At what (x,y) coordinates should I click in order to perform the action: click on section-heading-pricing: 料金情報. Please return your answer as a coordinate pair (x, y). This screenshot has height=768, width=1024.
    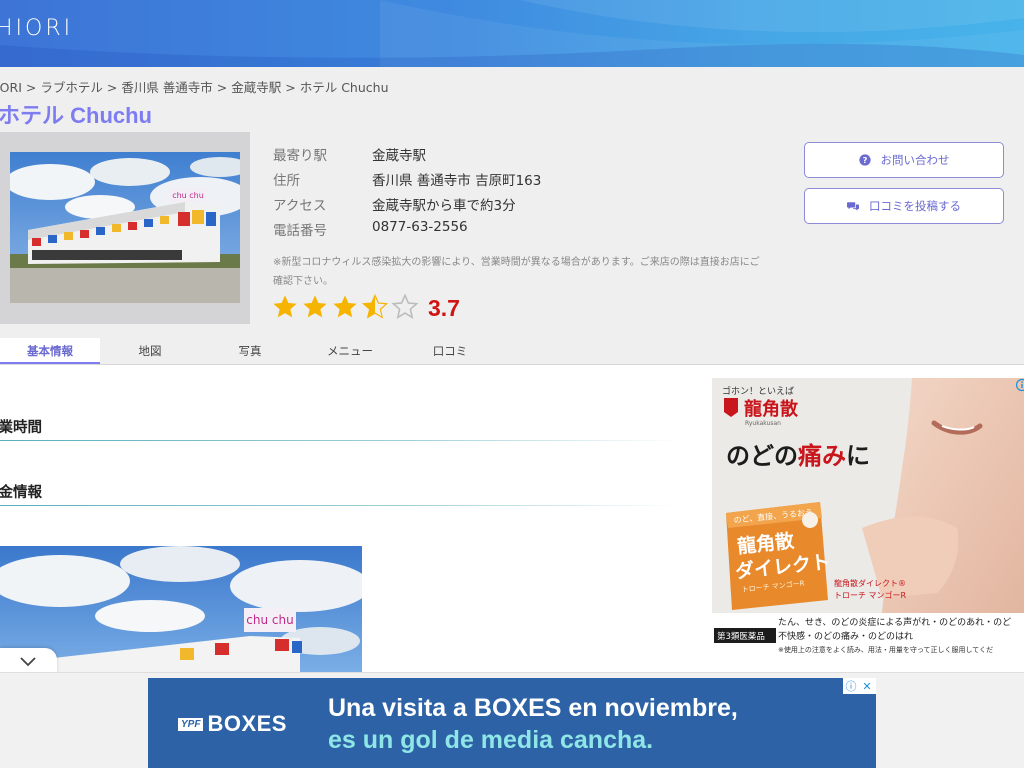
    Looking at the image, I should click on (21, 493).